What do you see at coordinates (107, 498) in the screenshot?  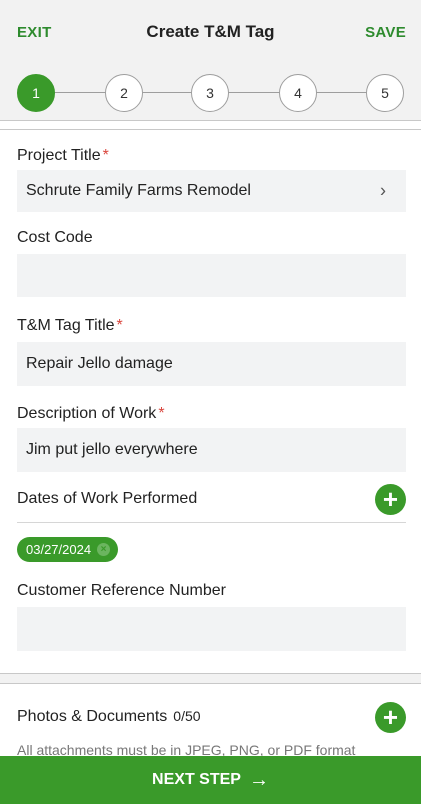 I see `dates-label: Dates of Work Performed` at bounding box center [107, 498].